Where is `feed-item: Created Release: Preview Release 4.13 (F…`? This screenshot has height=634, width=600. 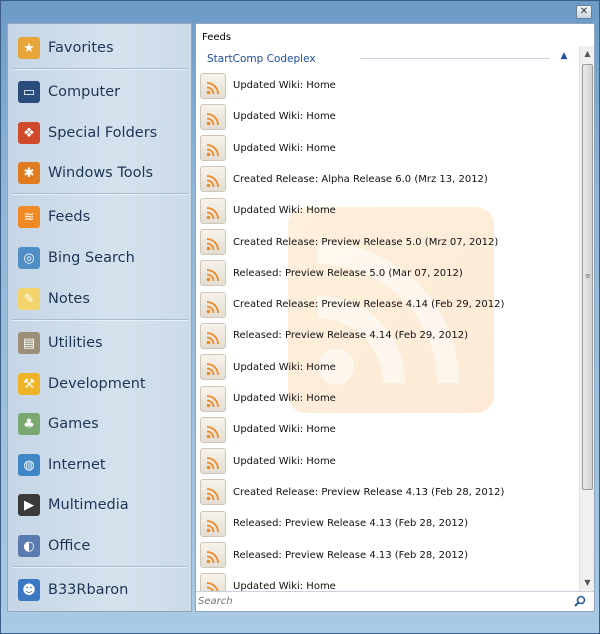 feed-item: Created Release: Preview Release 4.13 (F… is located at coordinates (388, 492).